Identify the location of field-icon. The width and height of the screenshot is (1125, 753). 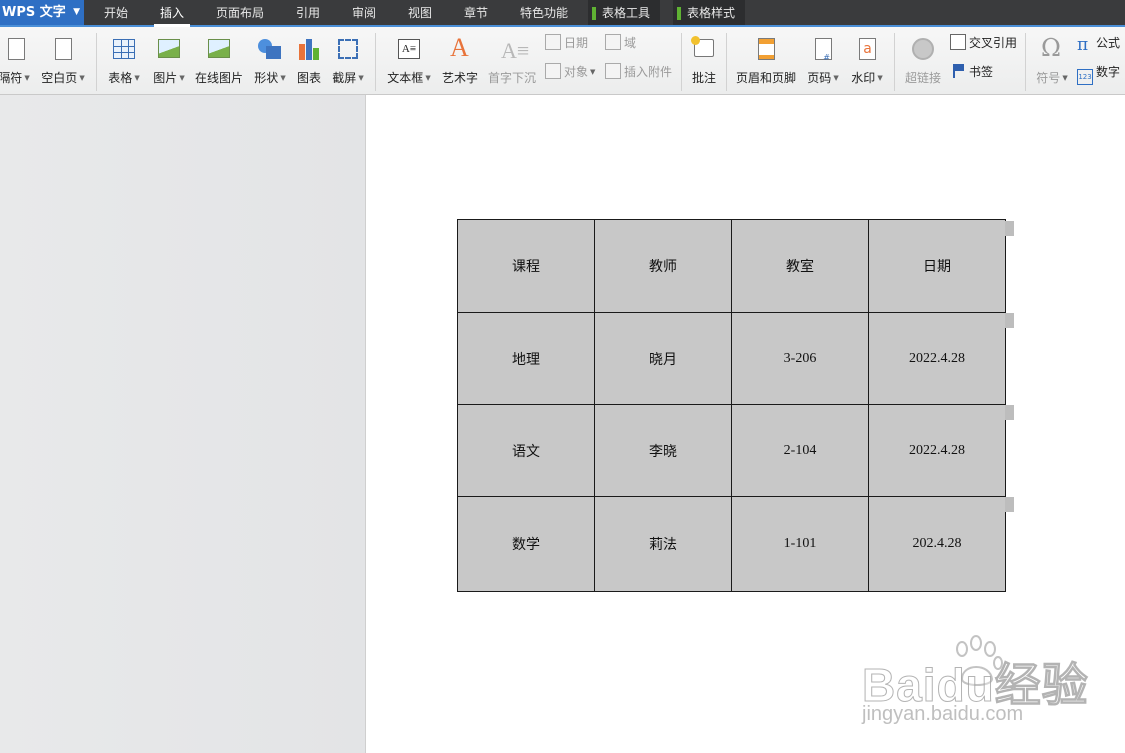
(613, 42).